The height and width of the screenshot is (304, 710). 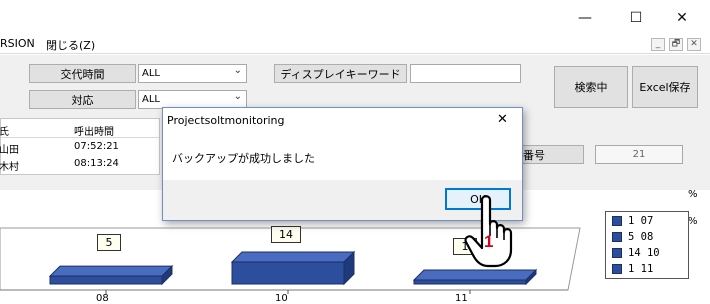 I want to click on legend-entry: 1 11, so click(x=650, y=270).